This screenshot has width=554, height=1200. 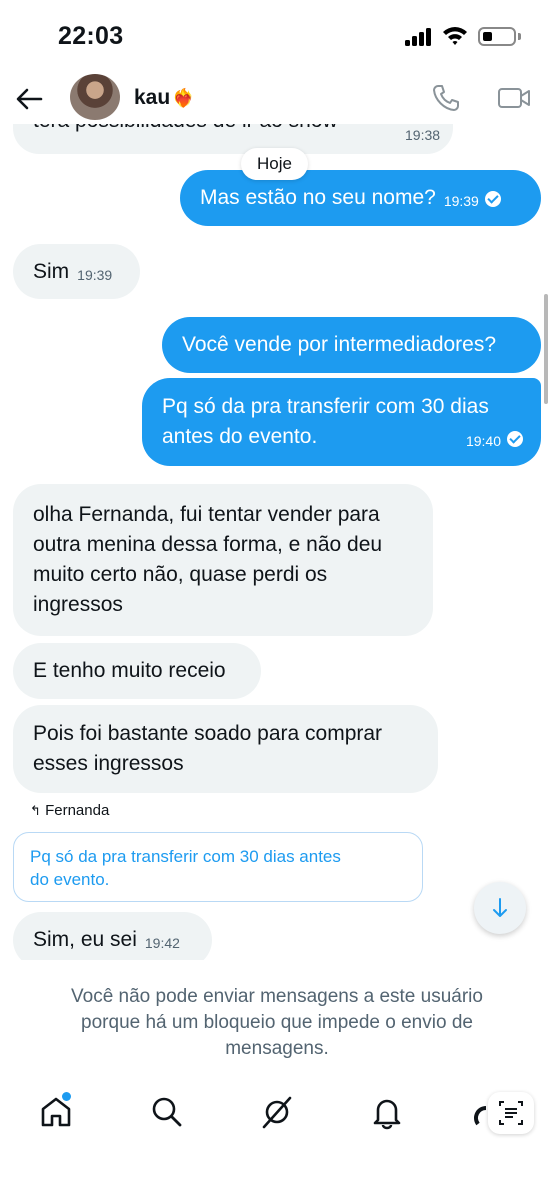 What do you see at coordinates (208, 544) in the screenshot?
I see `message-text-line: outra menina dessa forma, e não deu` at bounding box center [208, 544].